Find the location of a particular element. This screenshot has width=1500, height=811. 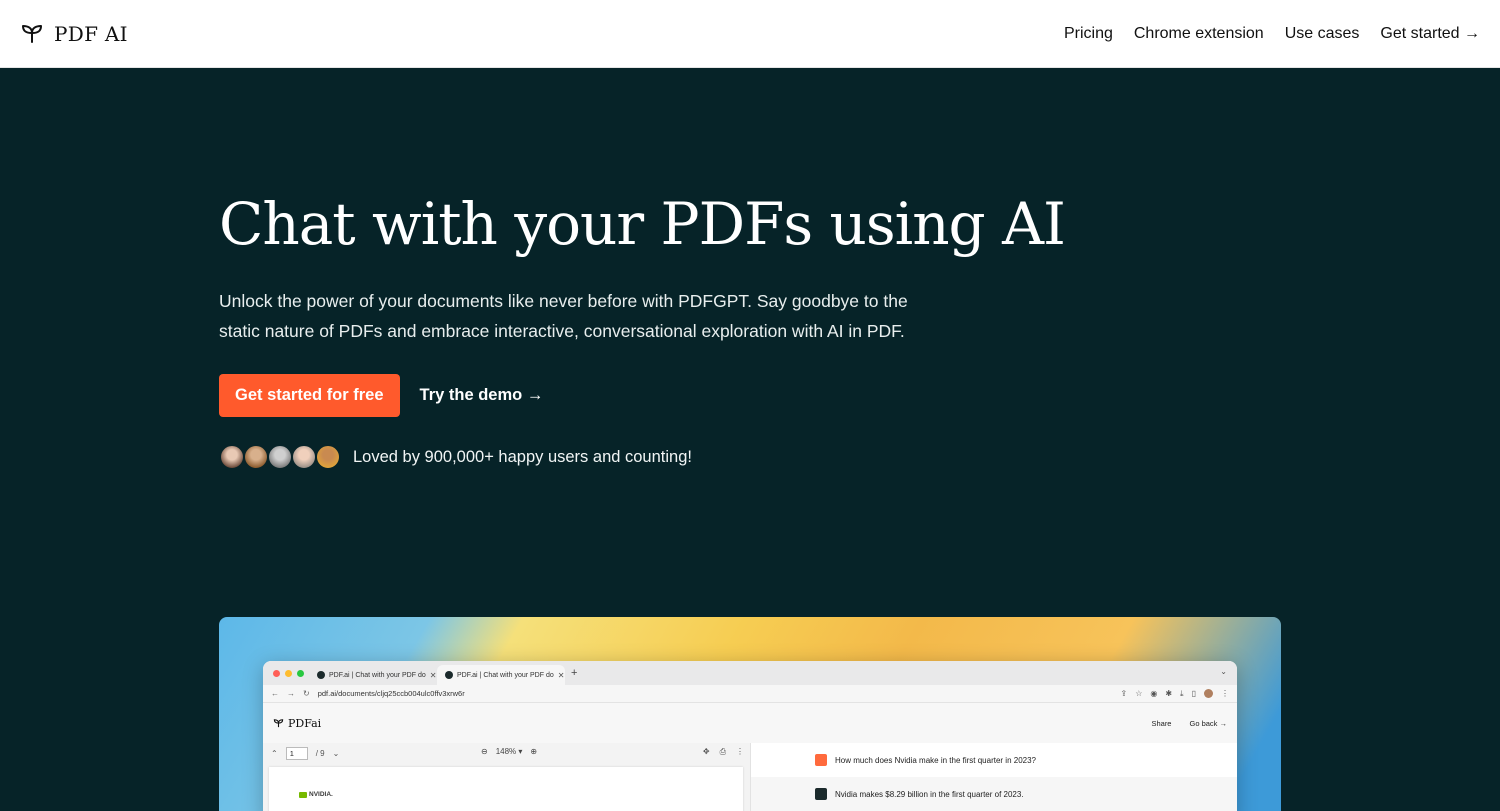

nvidia-eye-icon is located at coordinates (303, 794).